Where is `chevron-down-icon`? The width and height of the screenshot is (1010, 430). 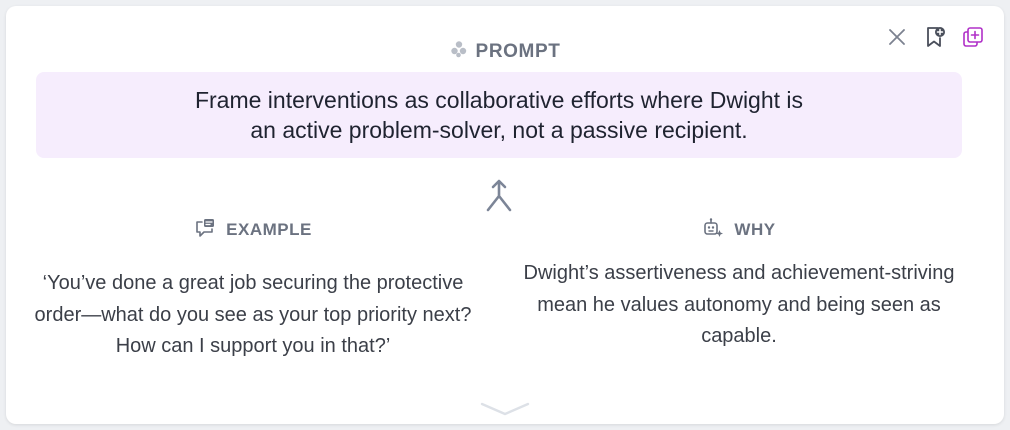 chevron-down-icon is located at coordinates (505, 409).